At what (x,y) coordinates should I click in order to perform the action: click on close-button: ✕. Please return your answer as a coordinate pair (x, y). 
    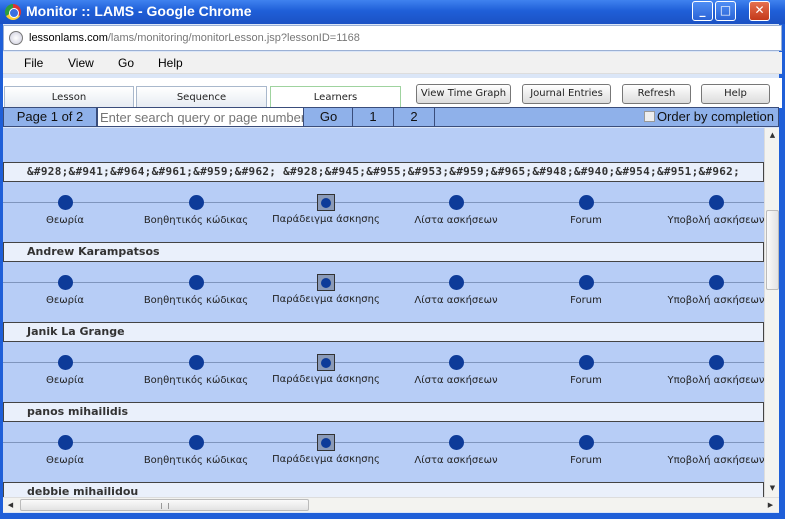
    Looking at the image, I should click on (759, 11).